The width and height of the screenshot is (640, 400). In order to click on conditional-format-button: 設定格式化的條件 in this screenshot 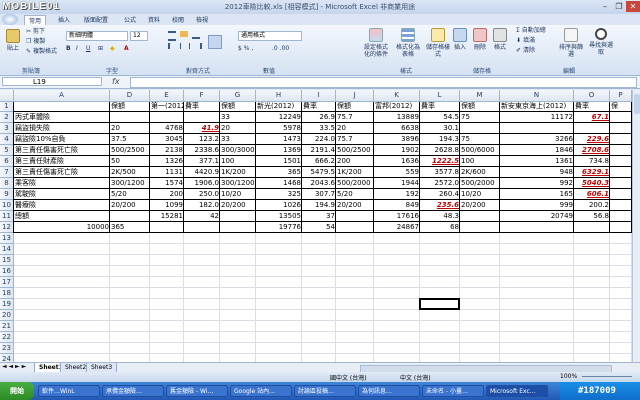, I will do `click(376, 43)`.